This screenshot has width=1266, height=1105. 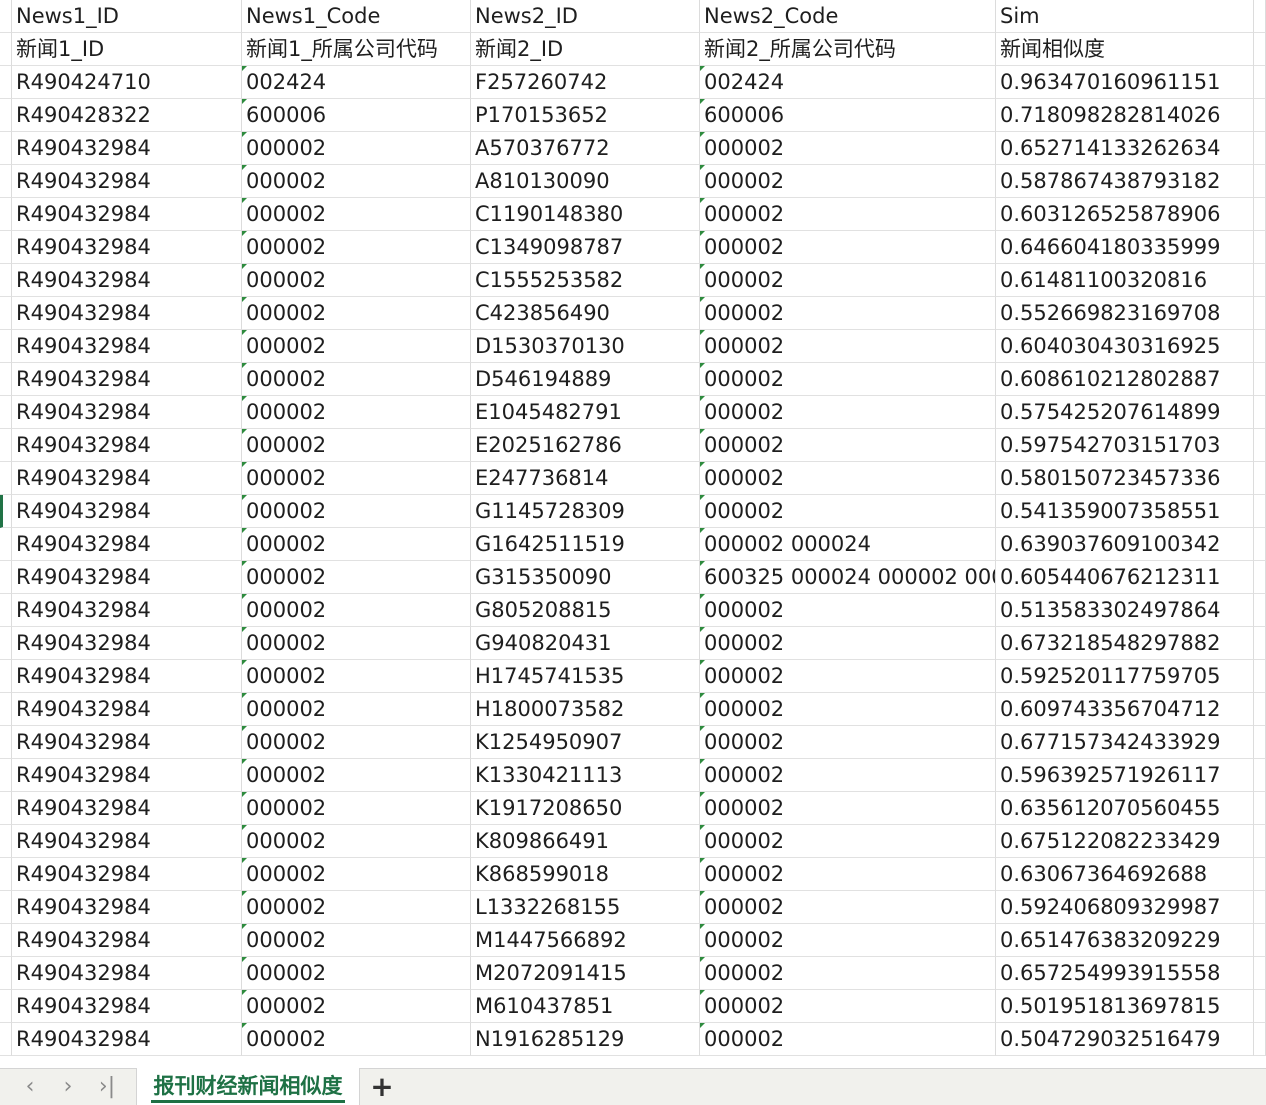 What do you see at coordinates (356, 115) in the screenshot?
I see `news1-code-cell: 600006` at bounding box center [356, 115].